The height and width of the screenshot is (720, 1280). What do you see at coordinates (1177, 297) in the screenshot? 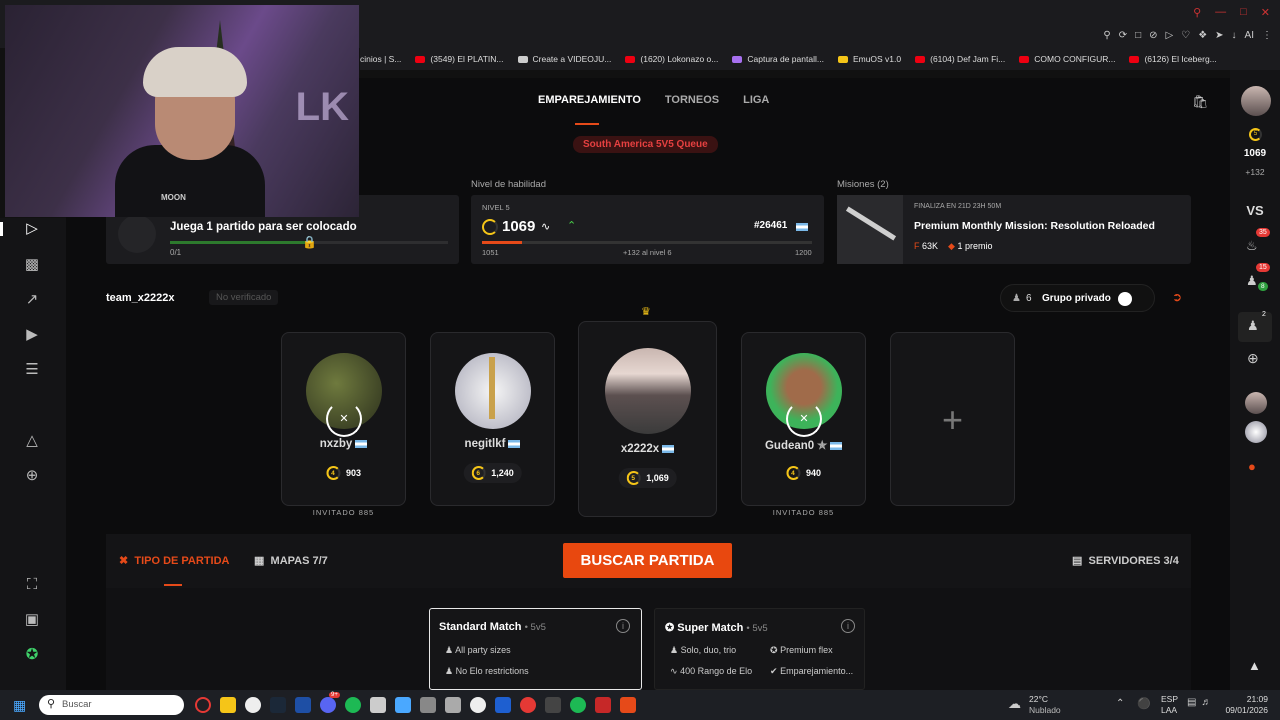
I see `leave-icon: ➲` at bounding box center [1177, 297].